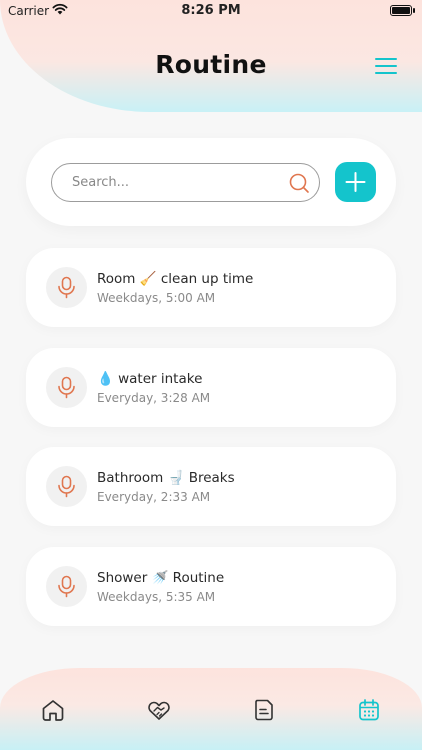 Image resolution: width=422 pixels, height=750 pixels. Describe the element at coordinates (154, 398) in the screenshot. I see `routine-schedule: Everyday, 3:28 AM` at that location.